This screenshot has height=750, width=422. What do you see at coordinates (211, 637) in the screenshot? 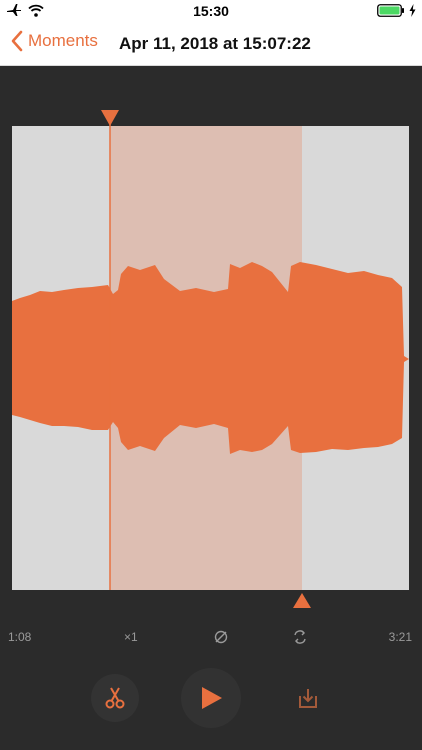
I see `toolbar: 1:08 ×1 3:21` at bounding box center [211, 637].